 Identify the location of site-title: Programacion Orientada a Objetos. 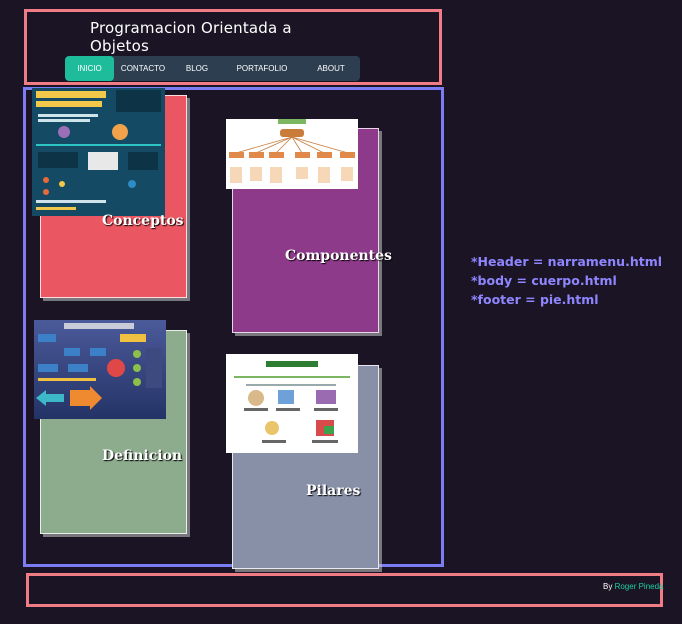
(191, 37).